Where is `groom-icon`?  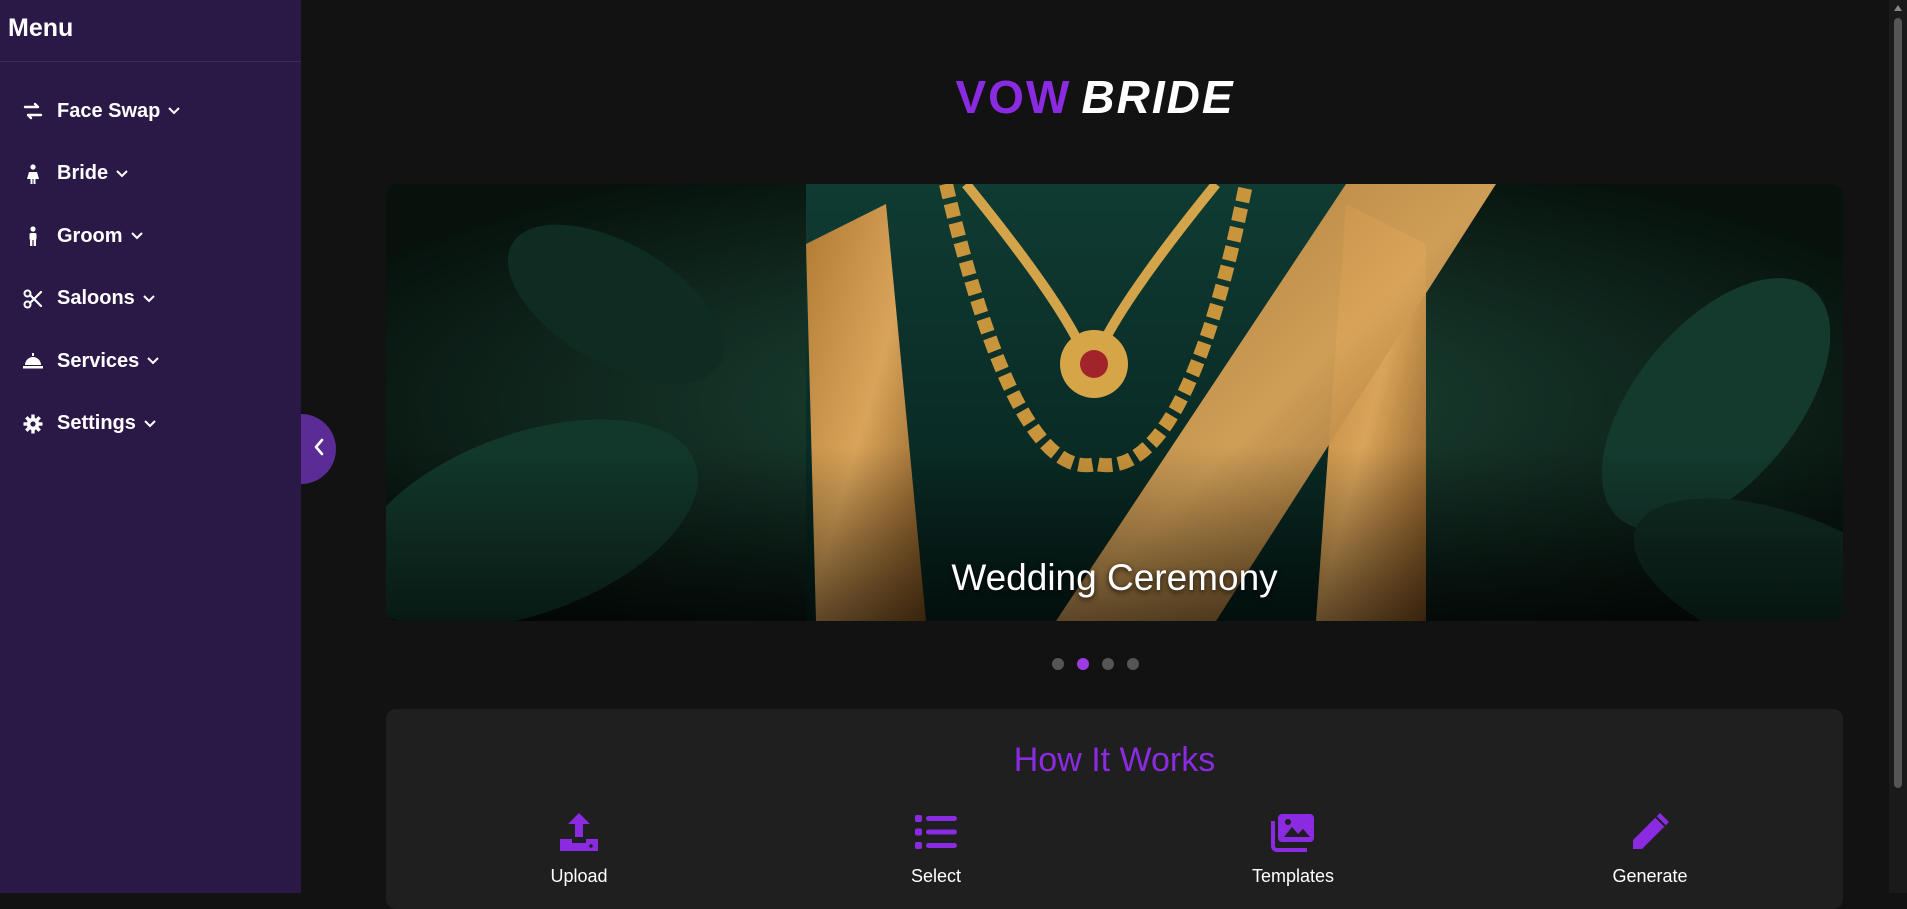
groom-icon is located at coordinates (33, 236).